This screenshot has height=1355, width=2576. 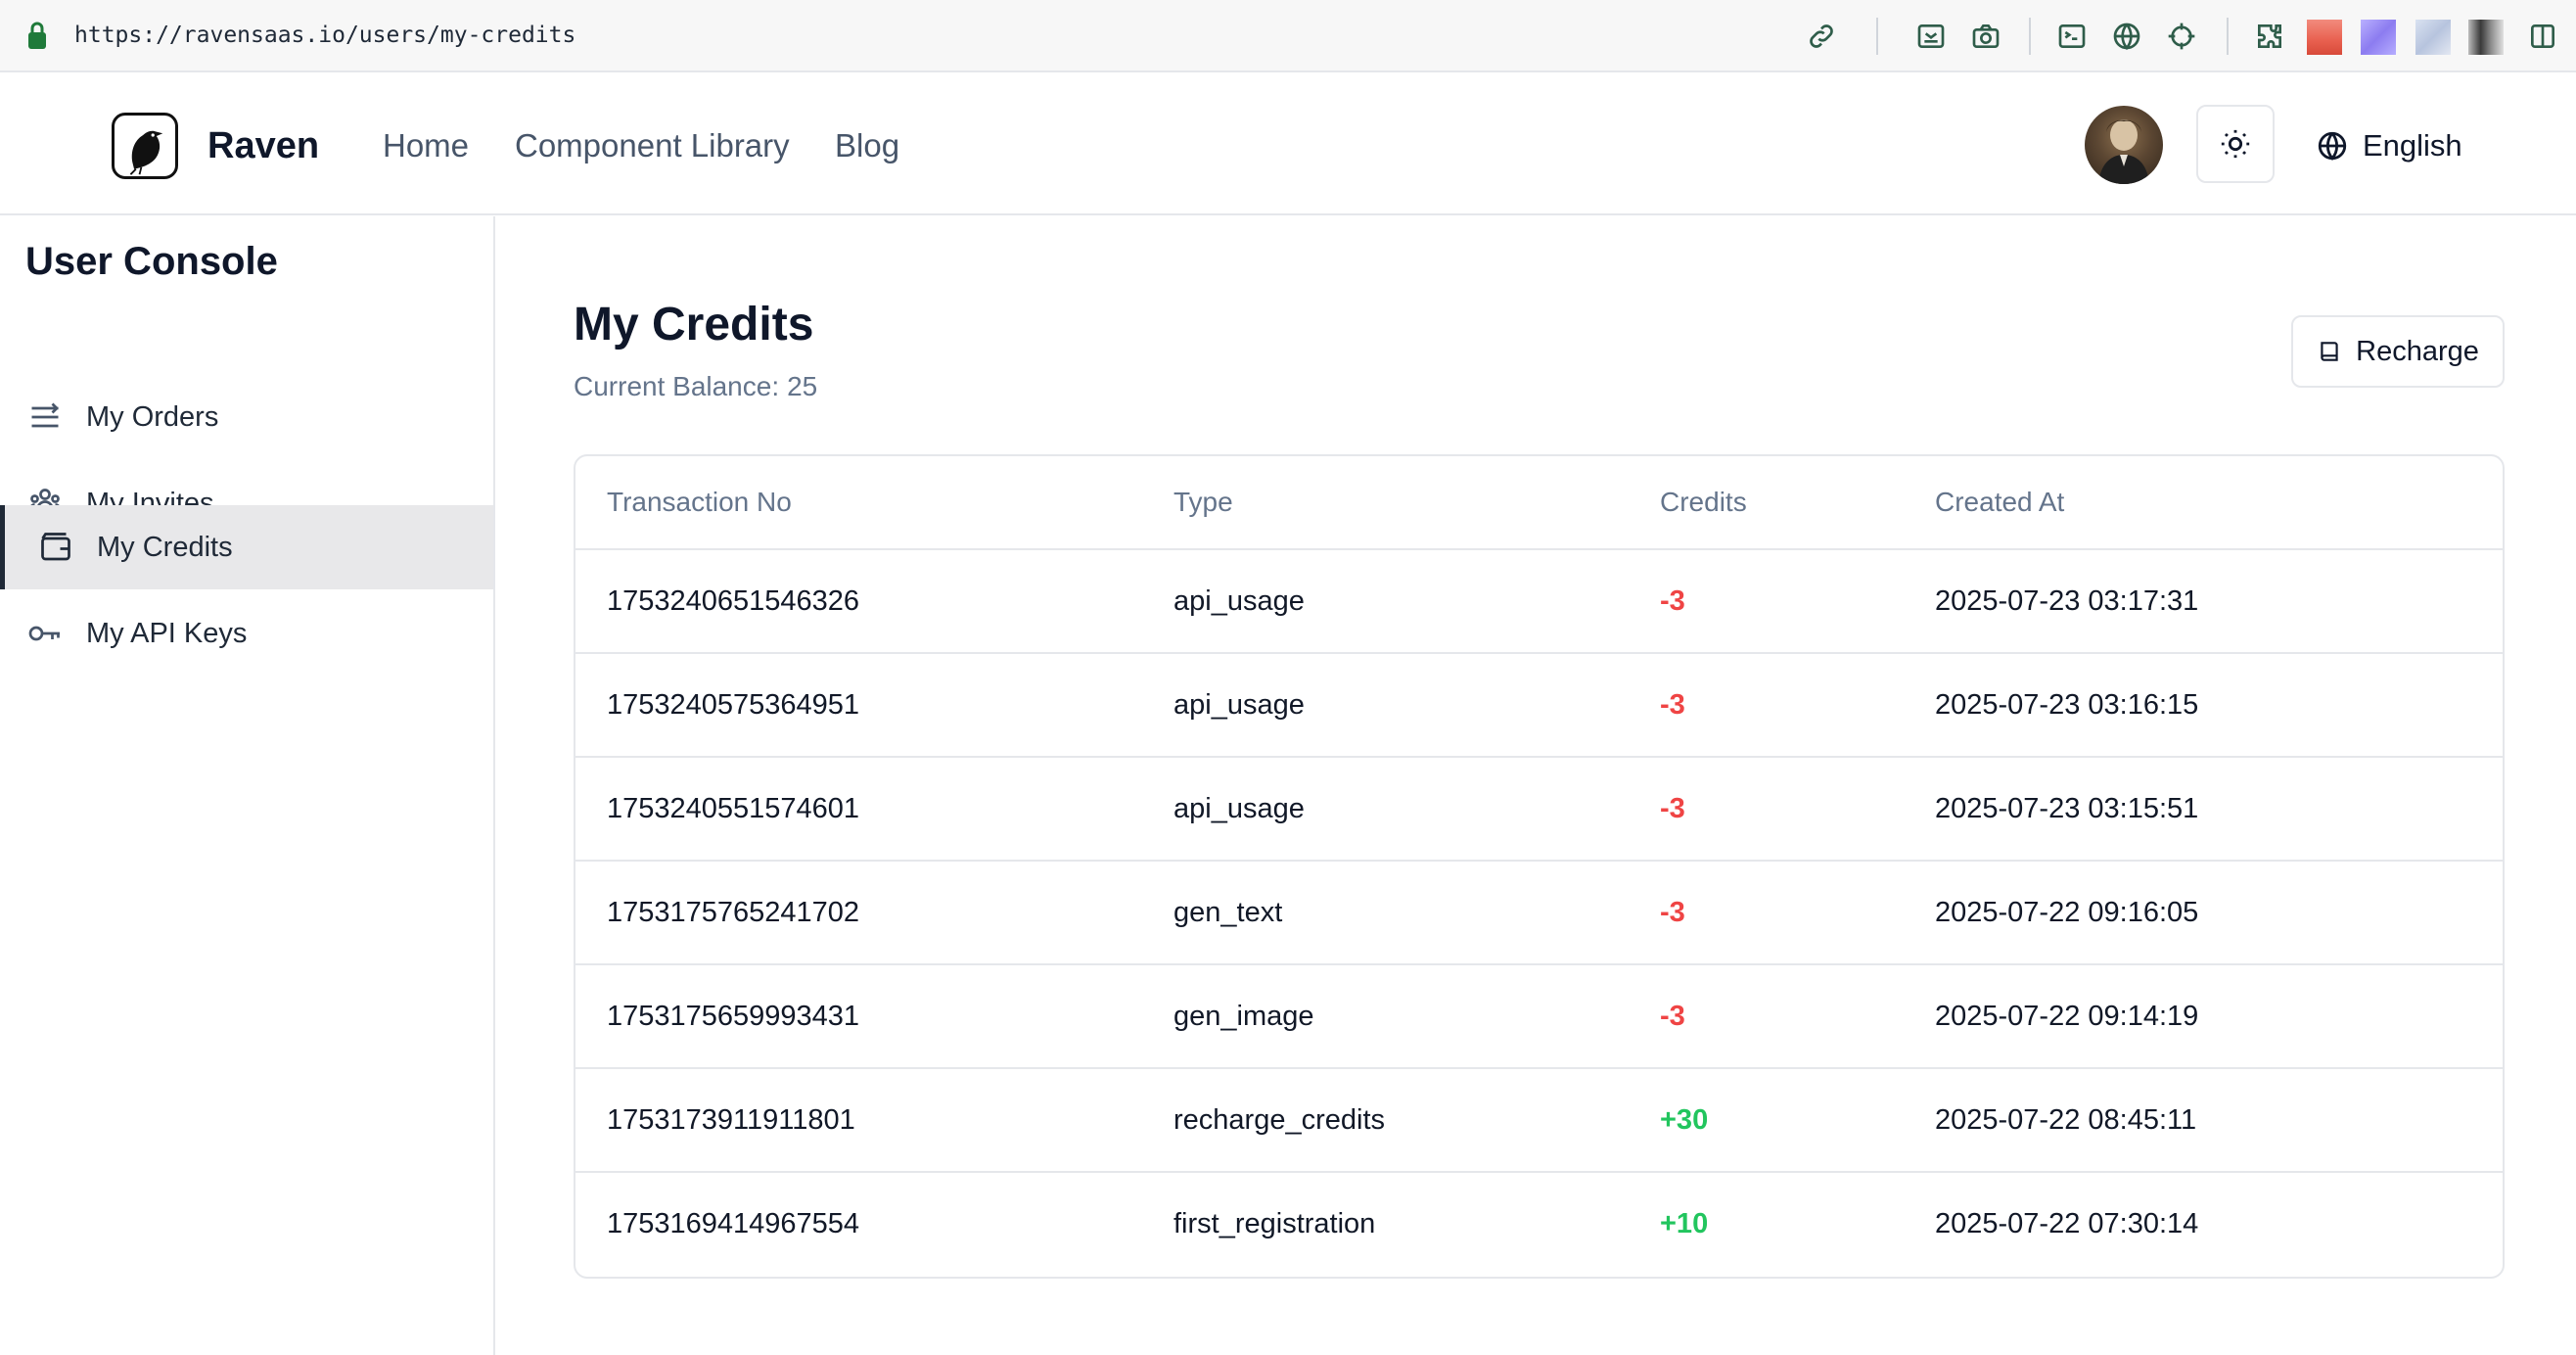 What do you see at coordinates (2067, 705) in the screenshot?
I see `created-at: 2025-07-23 03:16:15` at bounding box center [2067, 705].